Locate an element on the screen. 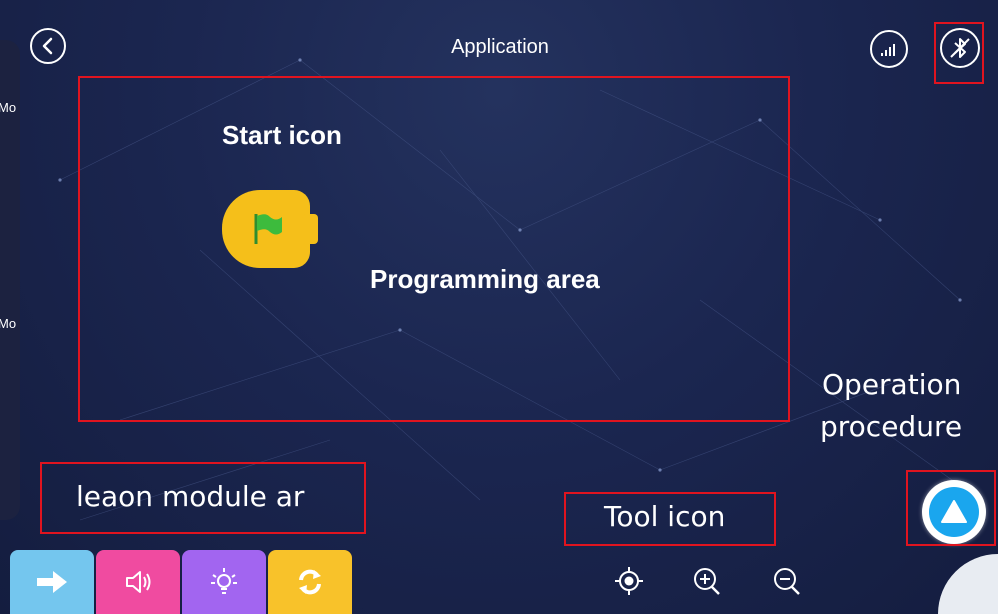 This screenshot has height=614, width=998. page-title: Application is located at coordinates (500, 47).